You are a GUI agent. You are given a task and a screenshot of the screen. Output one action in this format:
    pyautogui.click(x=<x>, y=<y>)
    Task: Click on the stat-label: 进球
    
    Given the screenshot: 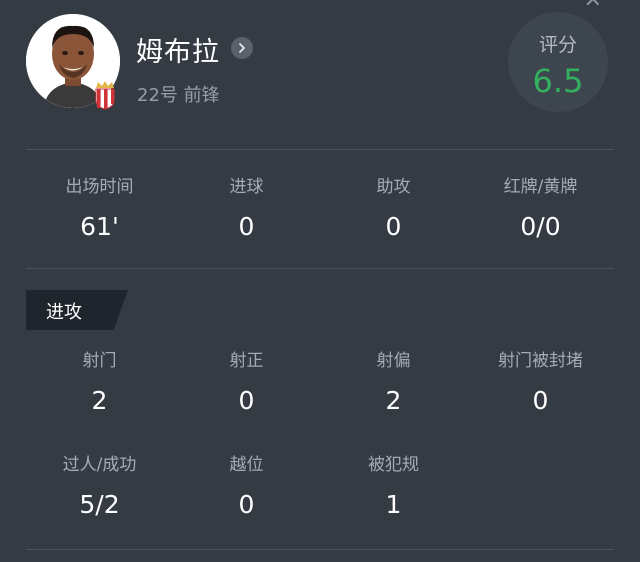 What is the action you would take?
    pyautogui.click(x=246, y=187)
    